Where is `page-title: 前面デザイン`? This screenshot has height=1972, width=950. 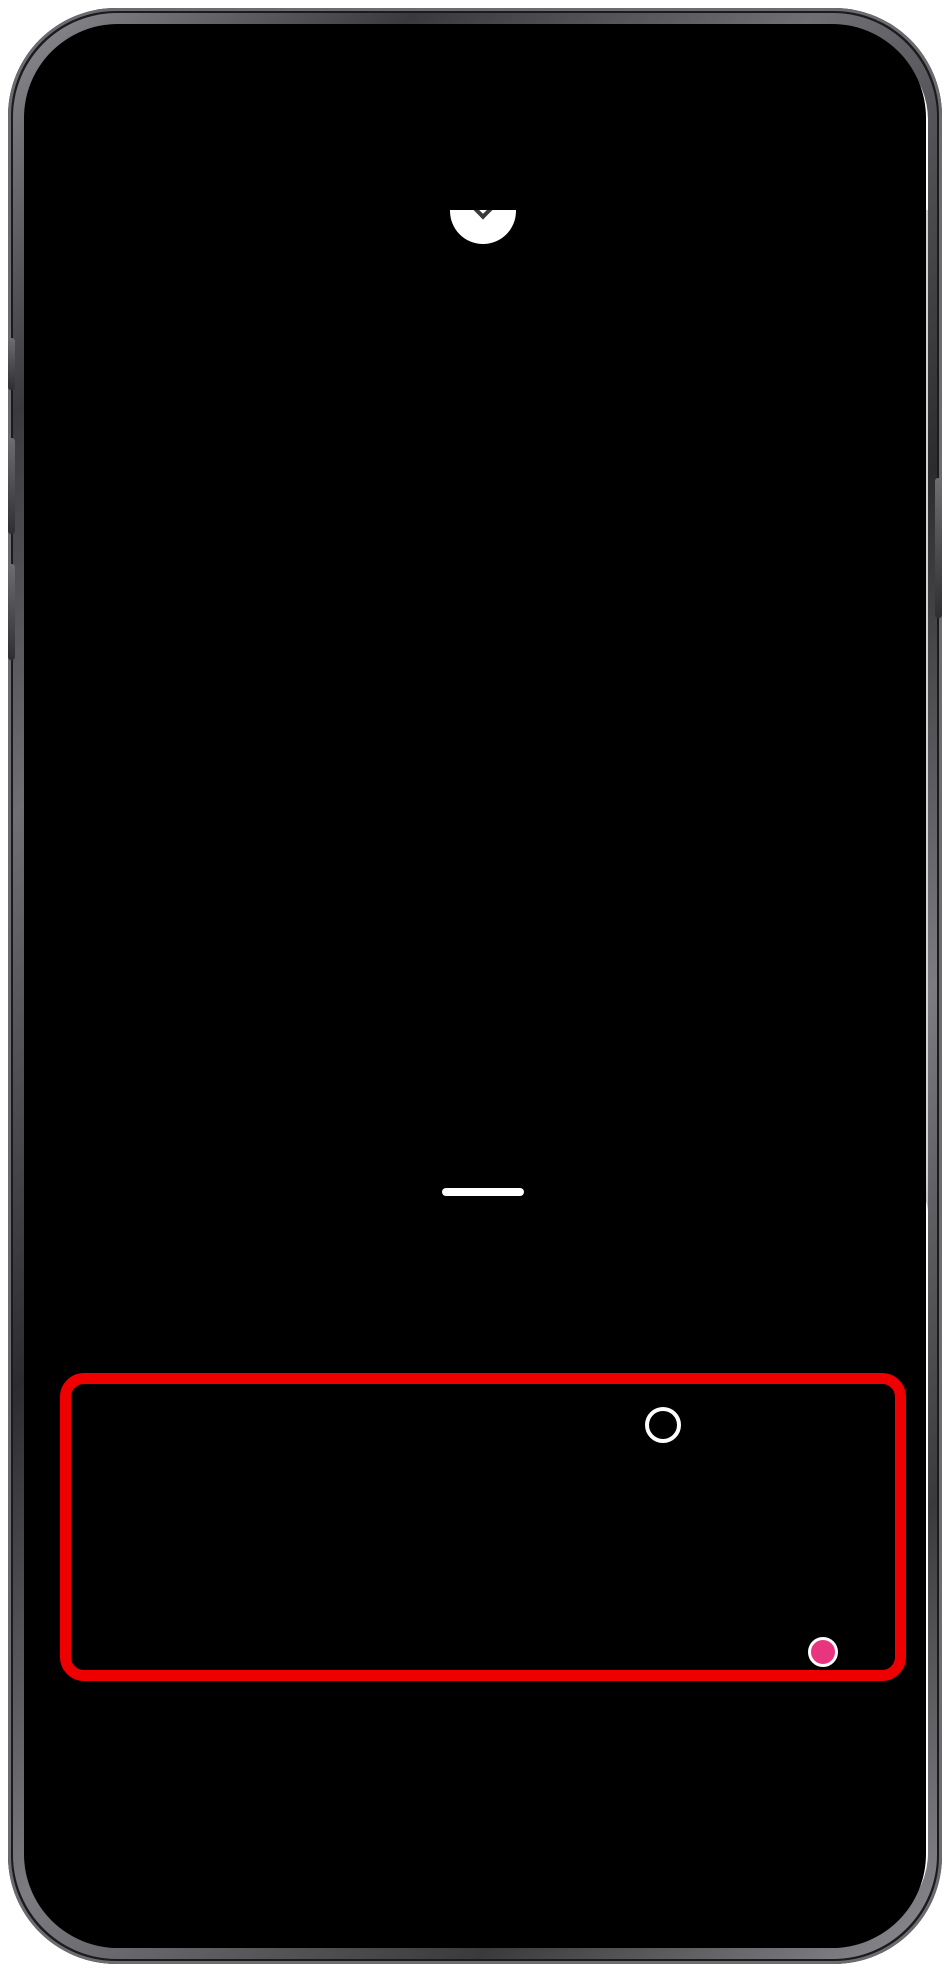 page-title: 前面デザイン is located at coordinates (499, 167).